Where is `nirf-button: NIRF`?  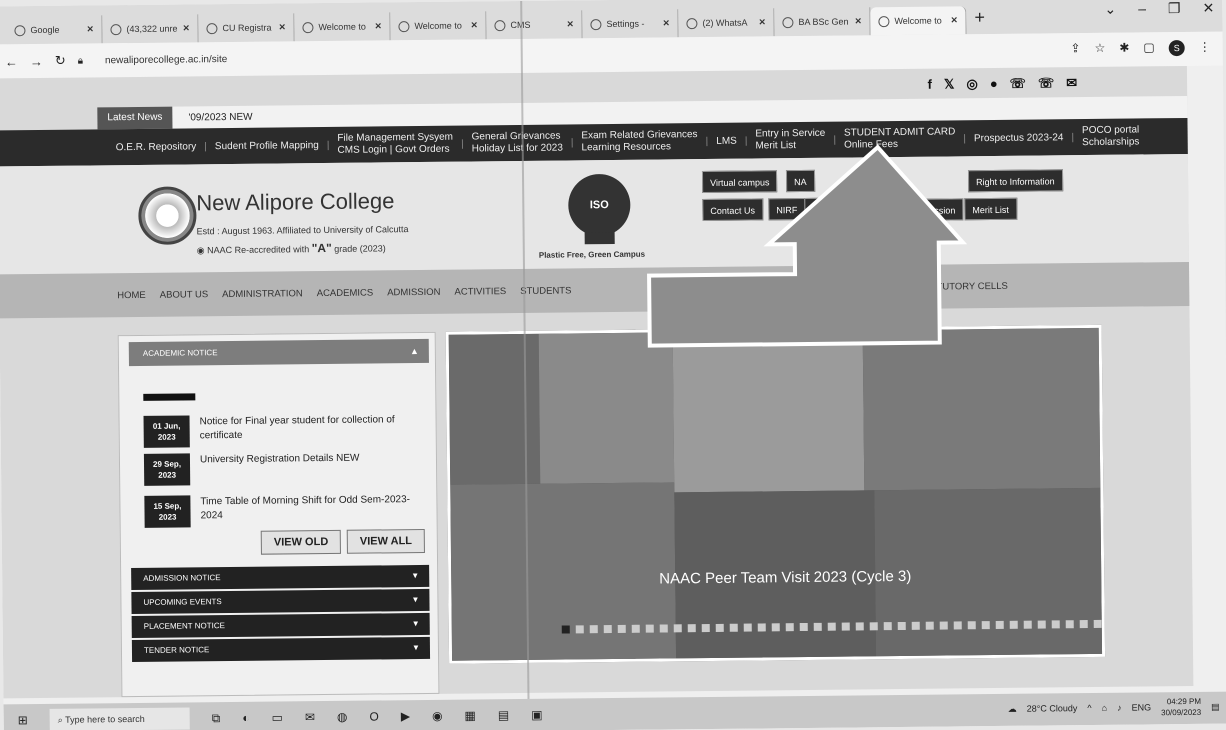 nirf-button: NIRF is located at coordinates (787, 209).